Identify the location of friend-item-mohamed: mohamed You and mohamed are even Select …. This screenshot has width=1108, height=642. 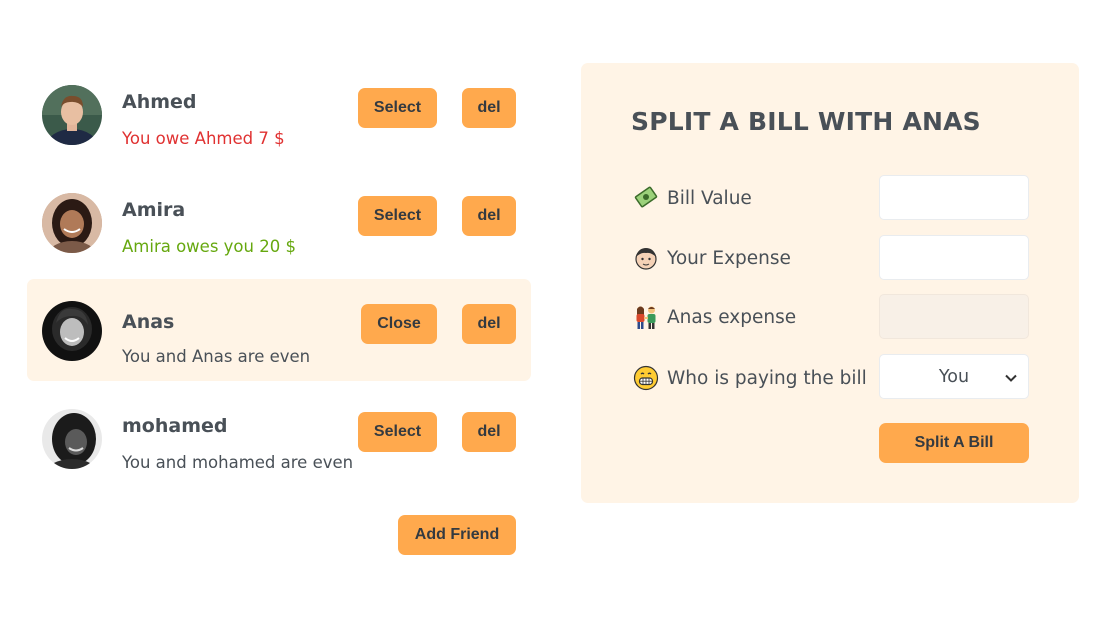
(279, 454).